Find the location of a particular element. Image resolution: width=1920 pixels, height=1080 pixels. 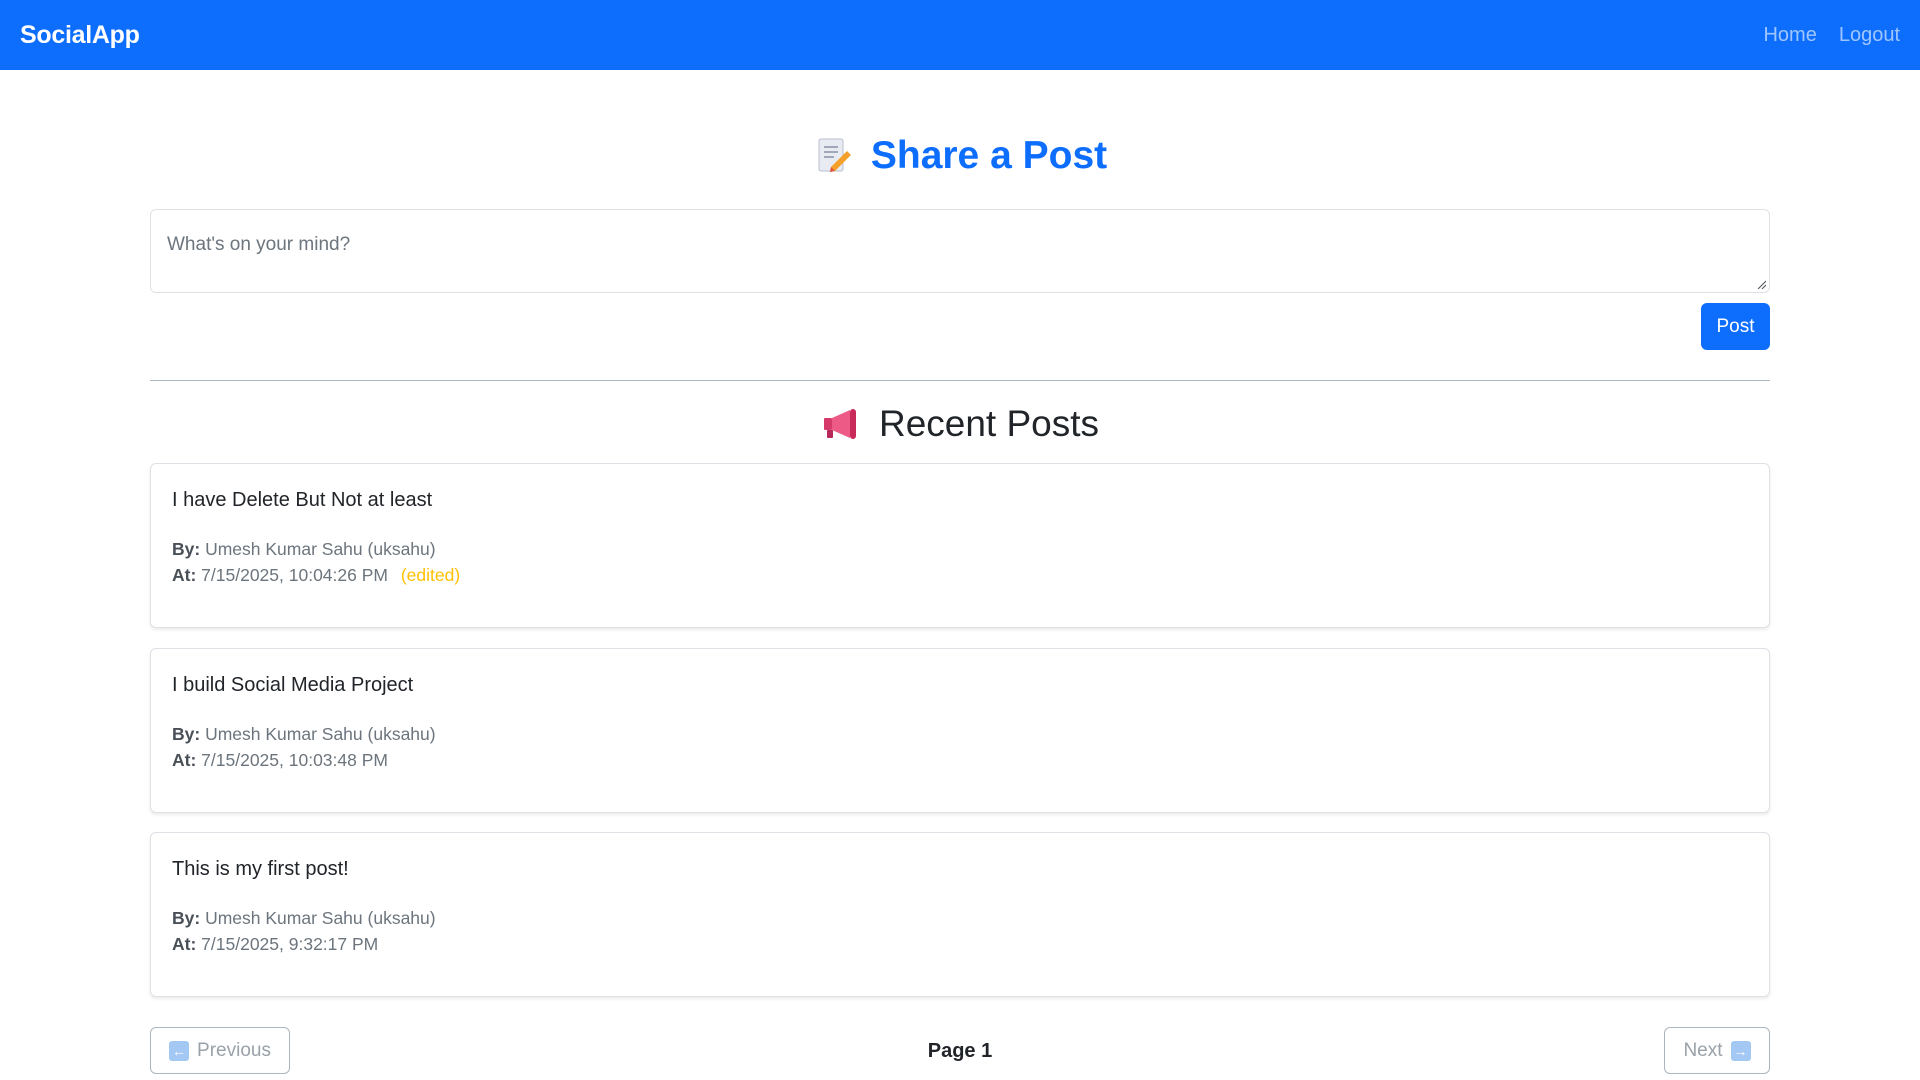

recent-posts-heading: Recent Posts is located at coordinates (960, 424).